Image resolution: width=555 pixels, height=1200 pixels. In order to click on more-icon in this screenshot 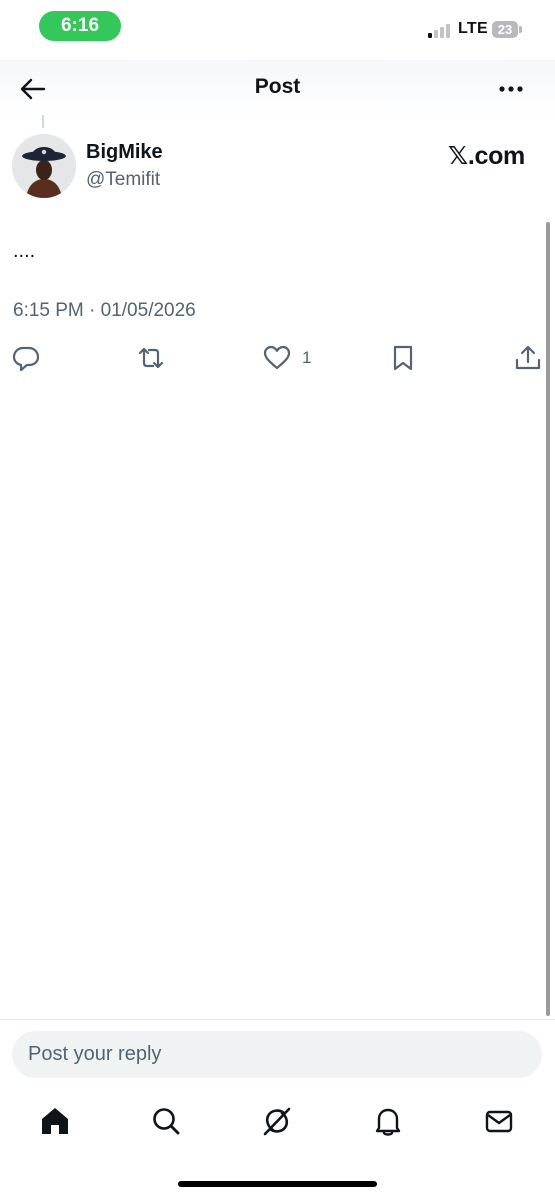, I will do `click(512, 89)`.